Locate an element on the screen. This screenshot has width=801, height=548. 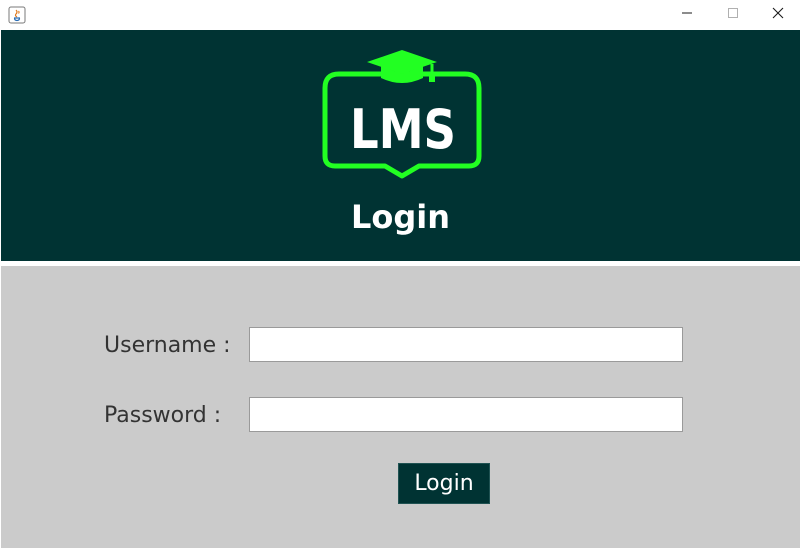
svg-text: LMS is located at coordinates (403, 129).